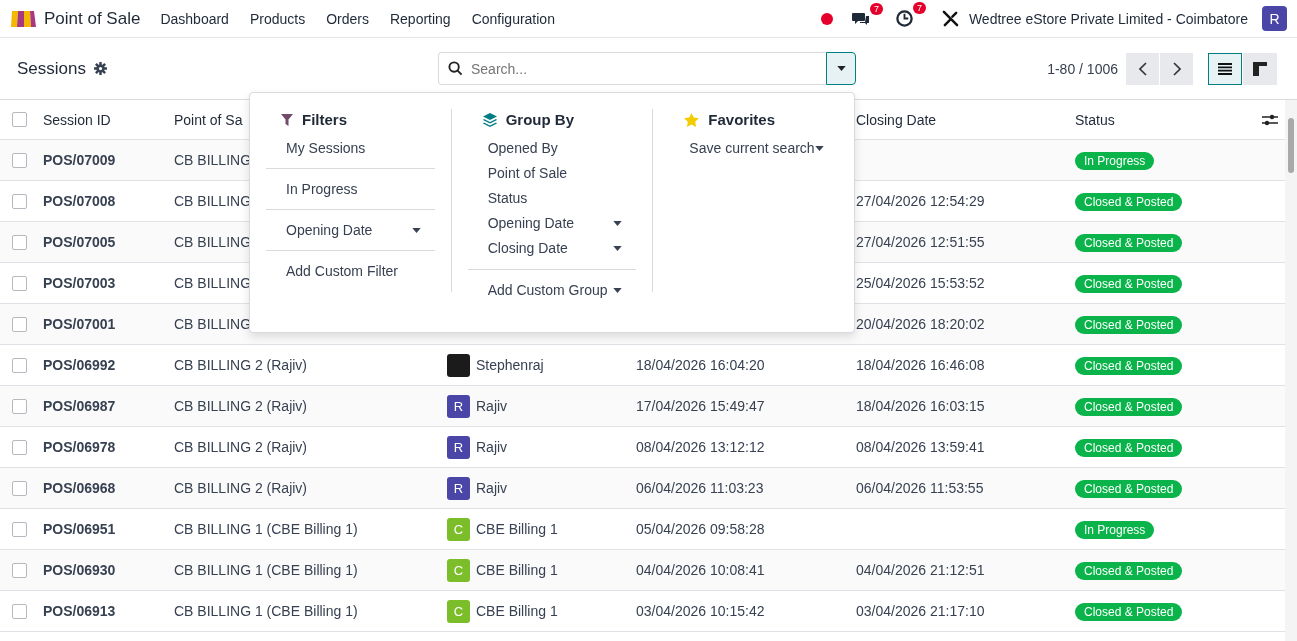 The image size is (1297, 641). What do you see at coordinates (350, 189) in the screenshot?
I see `filter-option: In Progress` at bounding box center [350, 189].